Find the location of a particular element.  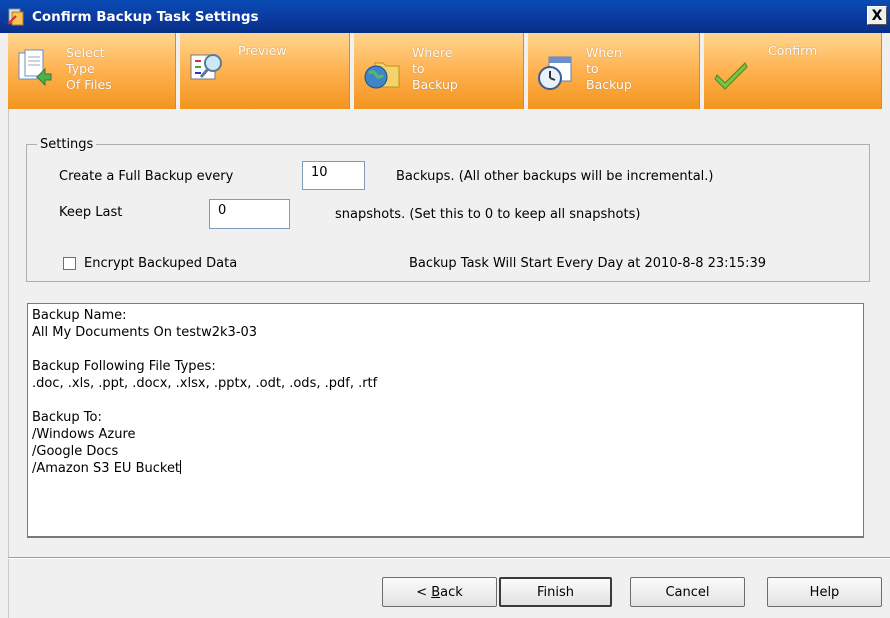

settings-legend: Settings is located at coordinates (67, 144).